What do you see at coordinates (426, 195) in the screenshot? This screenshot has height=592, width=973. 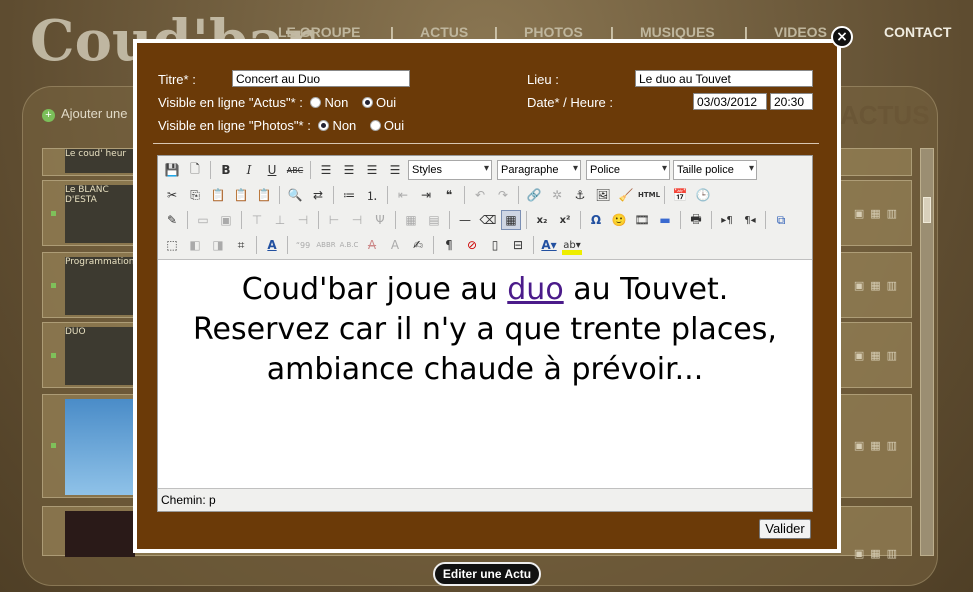 I see `indent-icon: ⇥` at bounding box center [426, 195].